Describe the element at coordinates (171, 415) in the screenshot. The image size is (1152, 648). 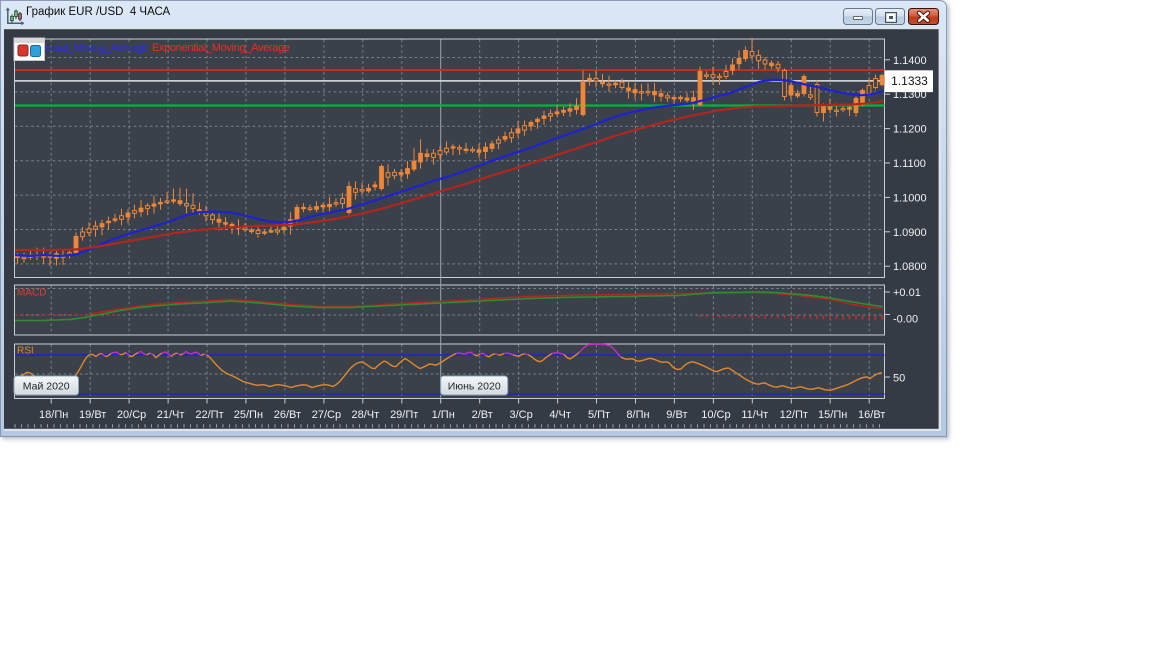
I see `svg-text: 21/Чт` at that location.